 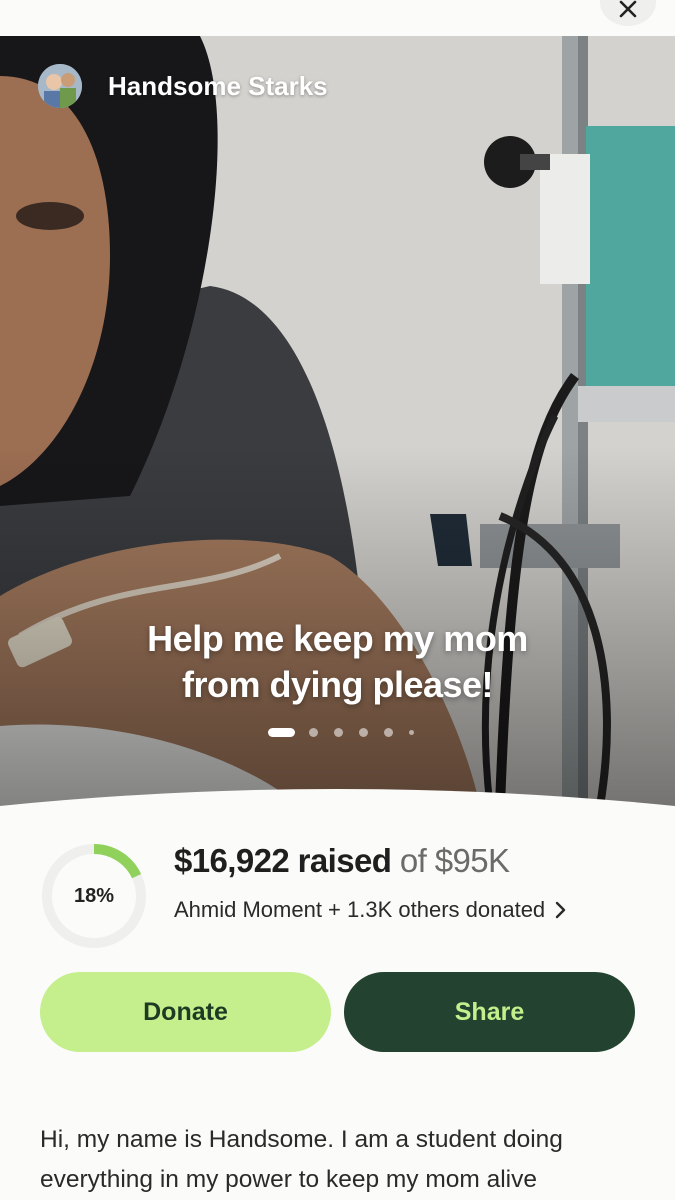 I want to click on progress-ring: 18%, so click(x=94, y=896).